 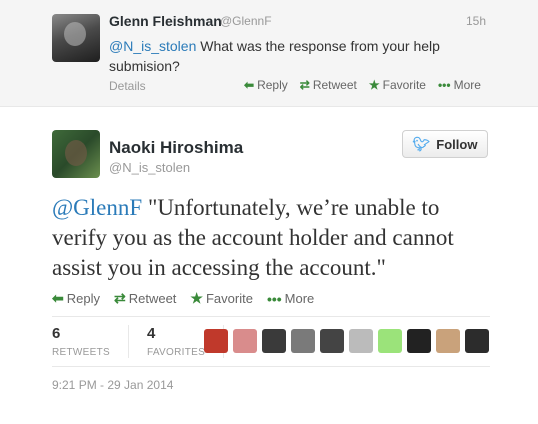 What do you see at coordinates (97, 207) in the screenshot?
I see `mention-link: @GlennF` at bounding box center [97, 207].